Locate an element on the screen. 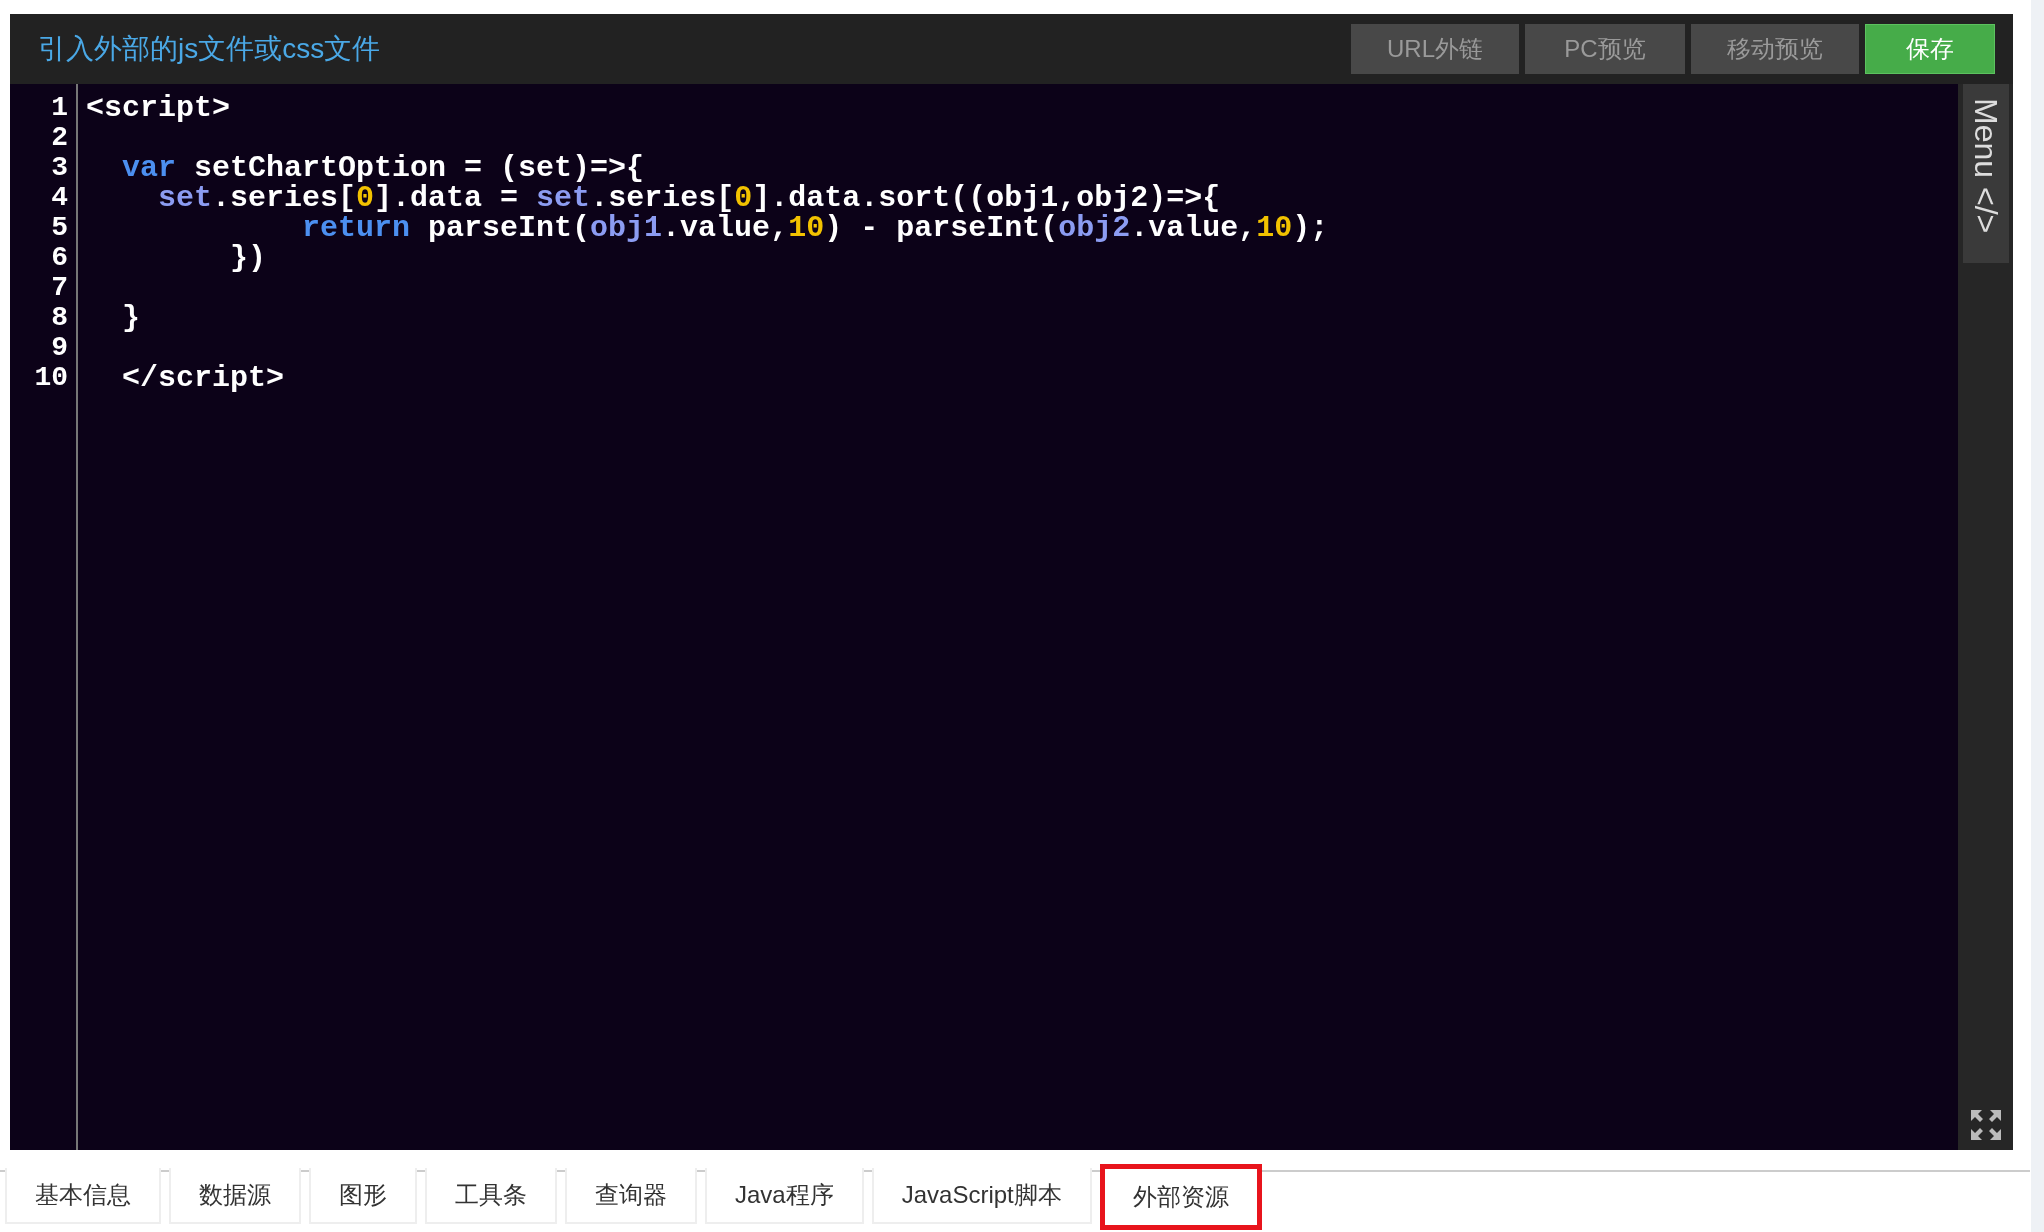  tab: 查询器 is located at coordinates (631, 1196).